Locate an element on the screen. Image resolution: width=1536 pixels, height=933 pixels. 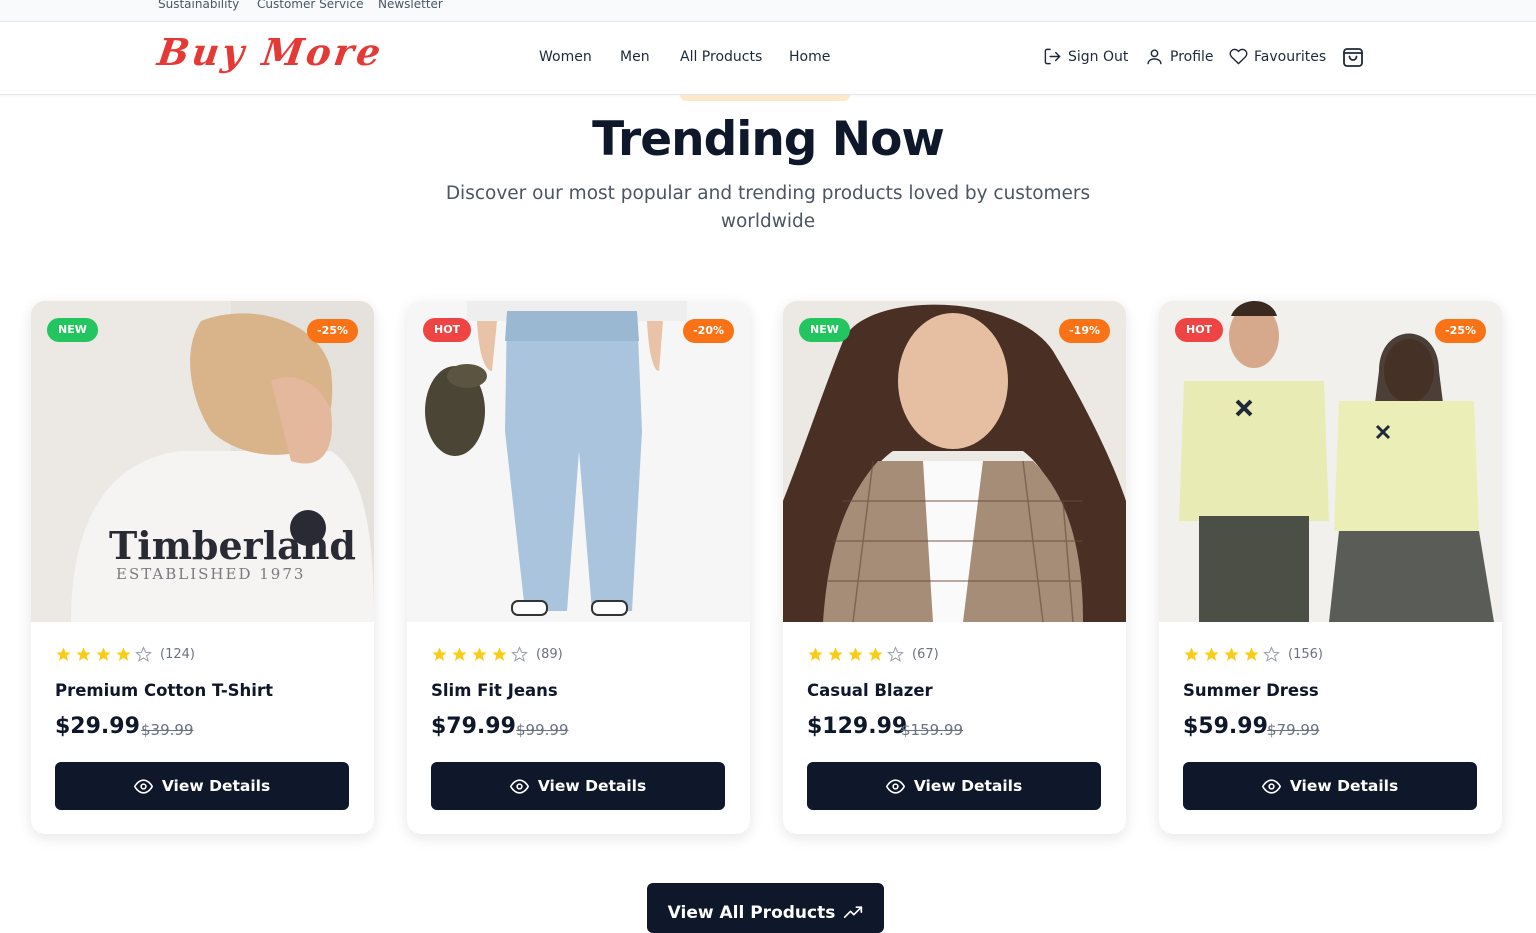
discount-badge: -19% is located at coordinates (1084, 331).